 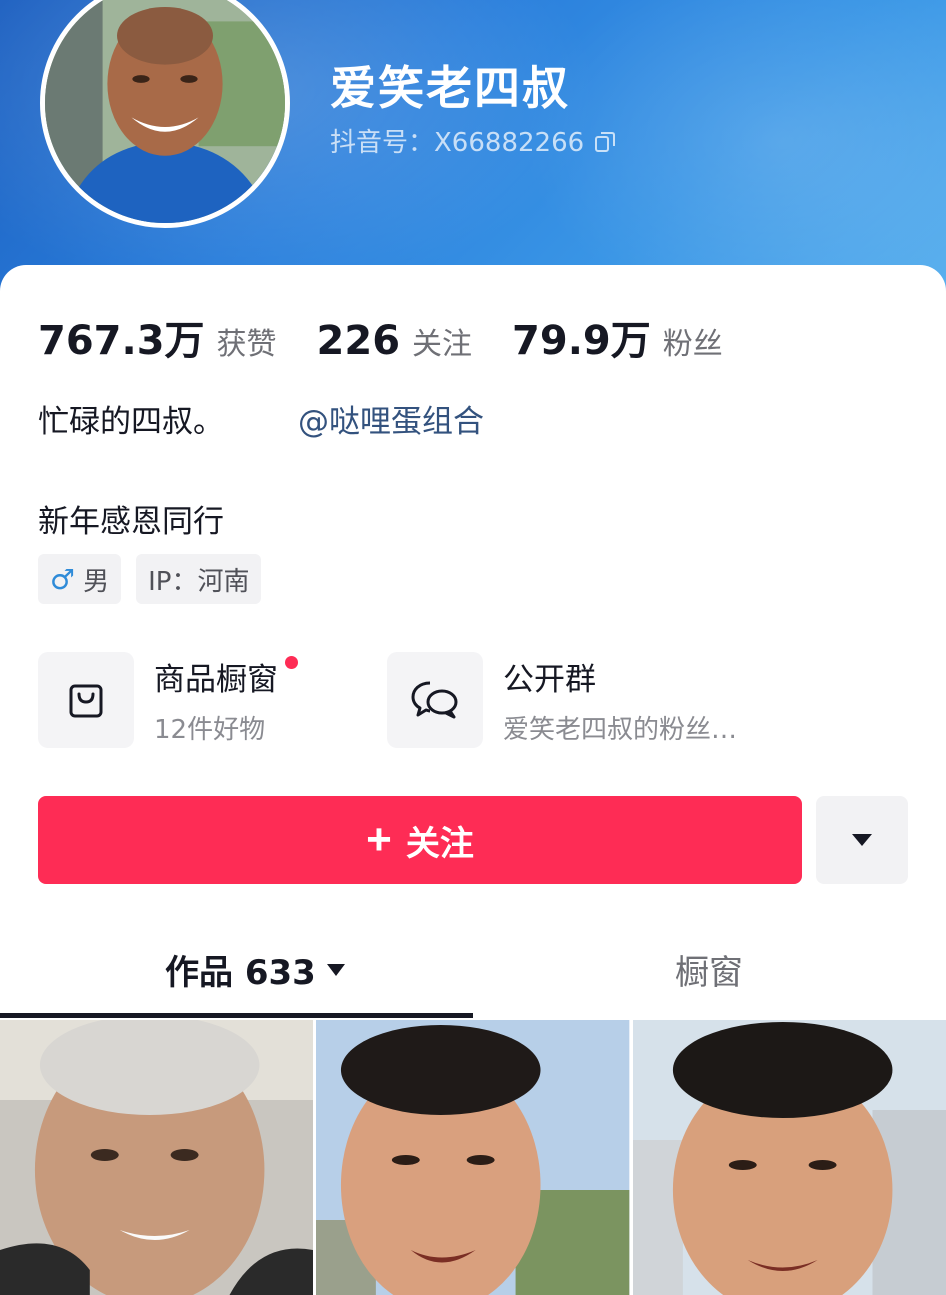 I want to click on shop-window-entry: 商品橱窗 12件好物, so click(x=168, y=700).